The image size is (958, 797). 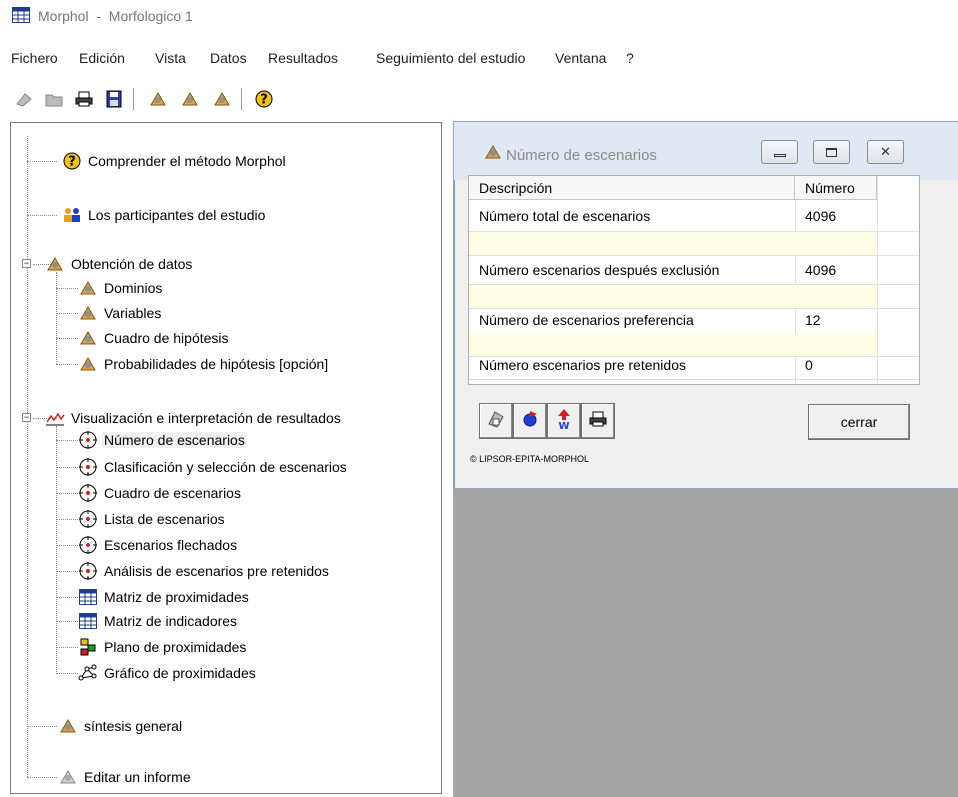 What do you see at coordinates (158, 545) in the screenshot?
I see `tree-item-arrowed-scenarios: Escenarios flechados` at bounding box center [158, 545].